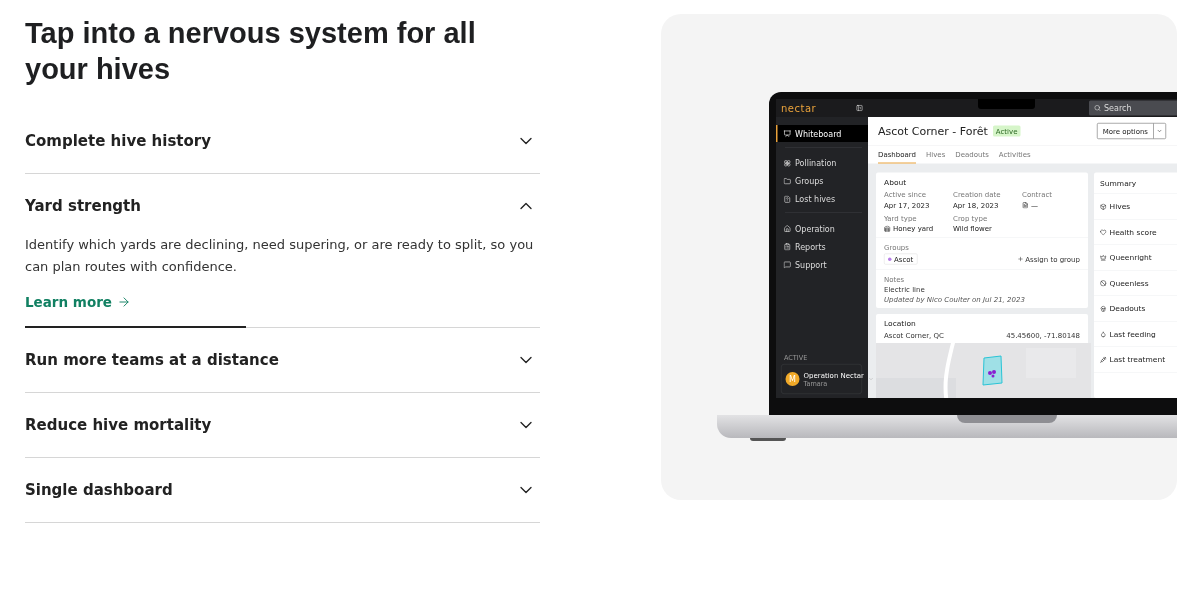 This screenshot has width=1204, height=593. What do you see at coordinates (282, 206) in the screenshot?
I see `accordion-header: Yard strength` at bounding box center [282, 206].